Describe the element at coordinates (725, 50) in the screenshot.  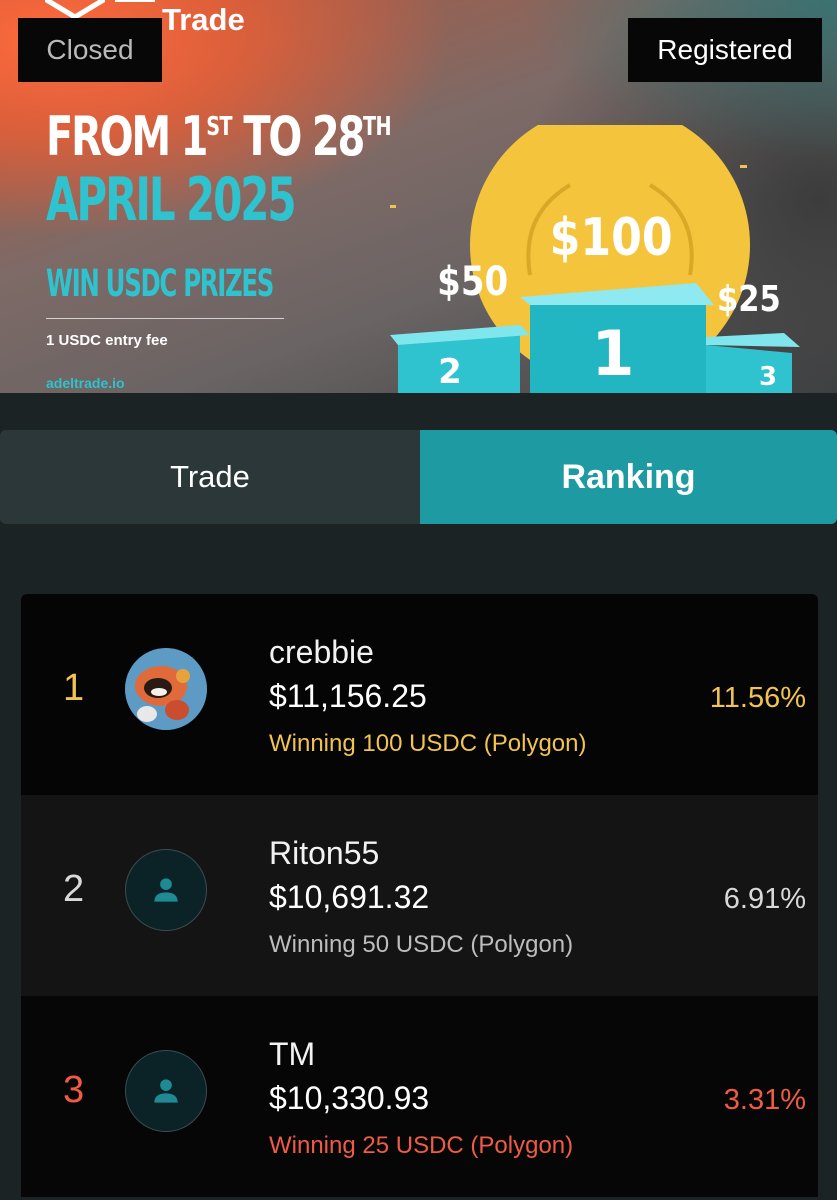
I see `registered-badge: Registered` at that location.